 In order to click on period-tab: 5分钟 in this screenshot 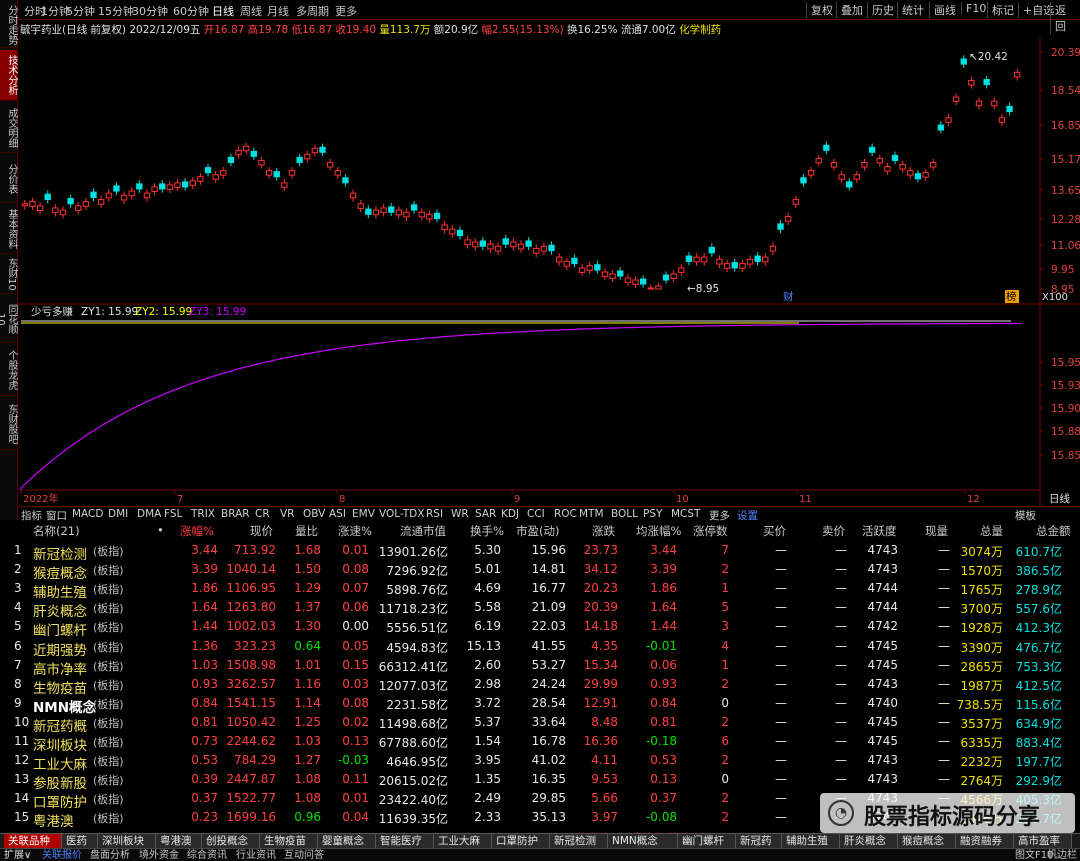, I will do `click(80, 11)`.